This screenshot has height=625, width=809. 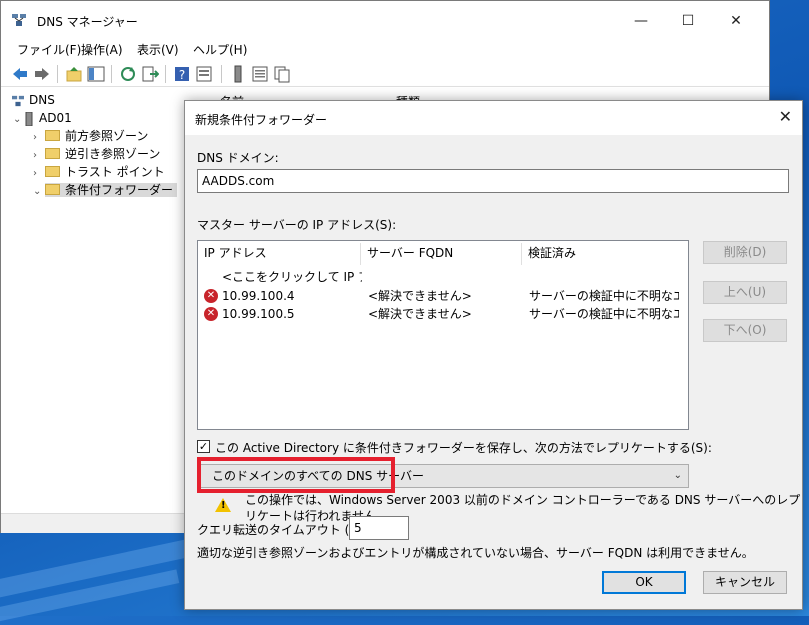 What do you see at coordinates (745, 252) in the screenshot?
I see `delete-button: 削除(D)` at bounding box center [745, 252].